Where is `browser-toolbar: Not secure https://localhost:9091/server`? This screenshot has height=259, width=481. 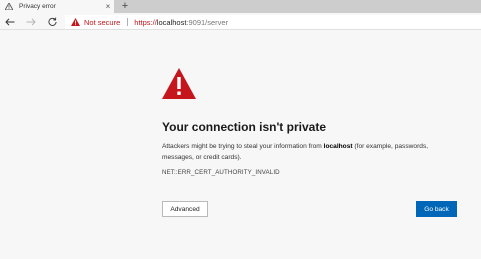 browser-toolbar: Not secure https://localhost:9091/server is located at coordinates (240, 21).